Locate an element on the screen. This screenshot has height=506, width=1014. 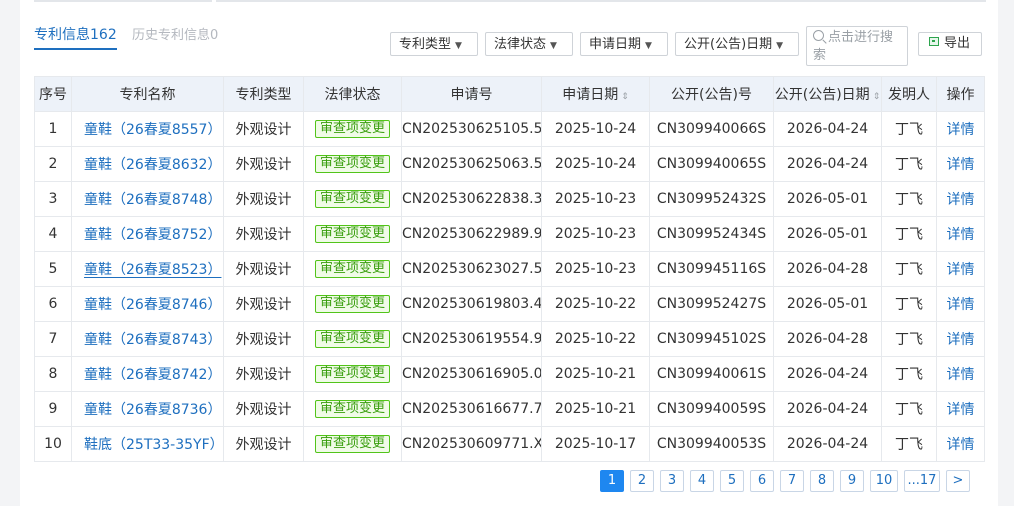
tab-patent-info: 专利信息162 is located at coordinates (75, 37).